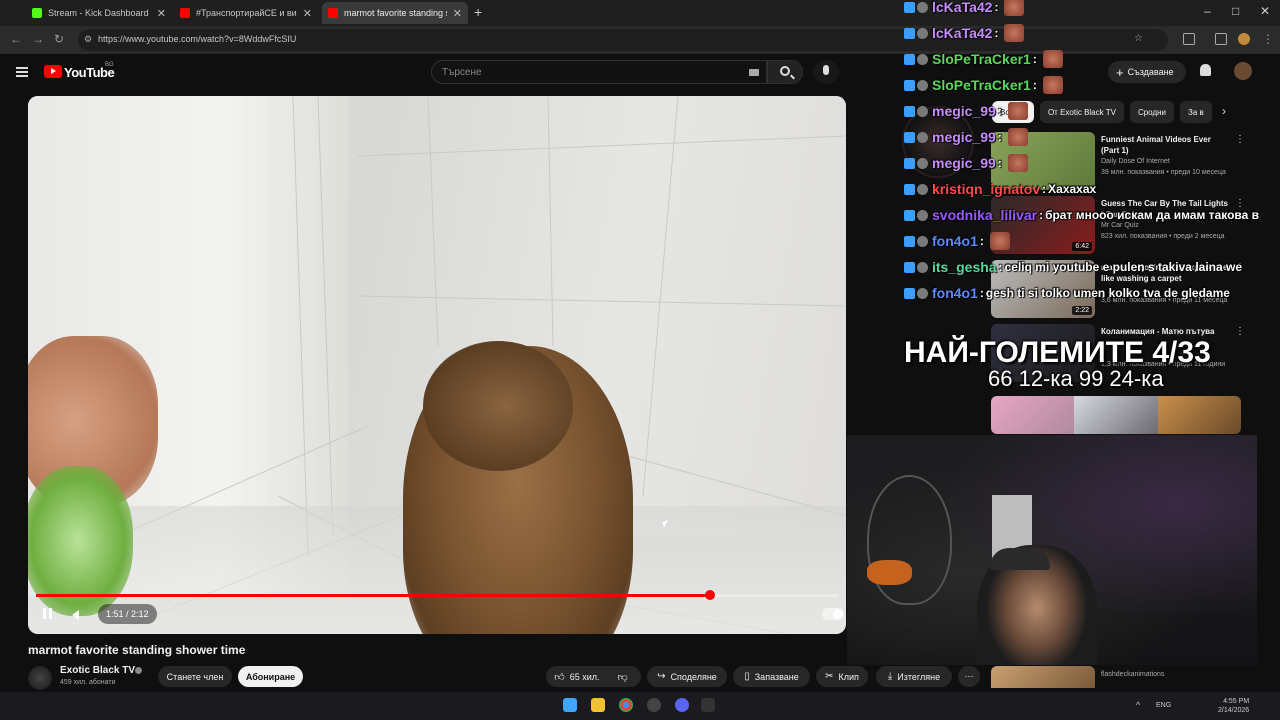  Describe the element at coordinates (478, 12) in the screenshot. I see `new-tab-icon: +` at that location.